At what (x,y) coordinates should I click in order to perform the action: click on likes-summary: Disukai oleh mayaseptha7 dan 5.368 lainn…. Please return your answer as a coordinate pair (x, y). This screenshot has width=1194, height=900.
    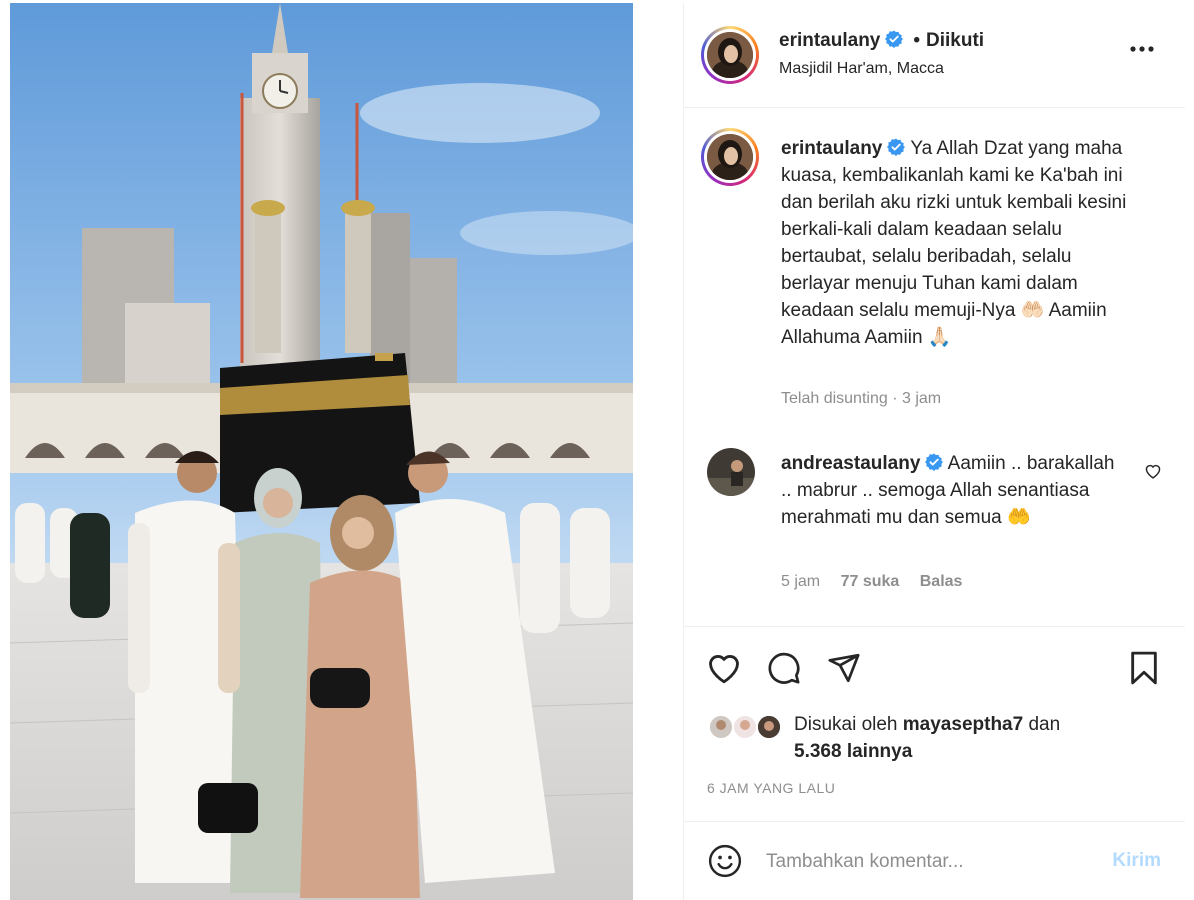
    Looking at the image, I should click on (984, 738).